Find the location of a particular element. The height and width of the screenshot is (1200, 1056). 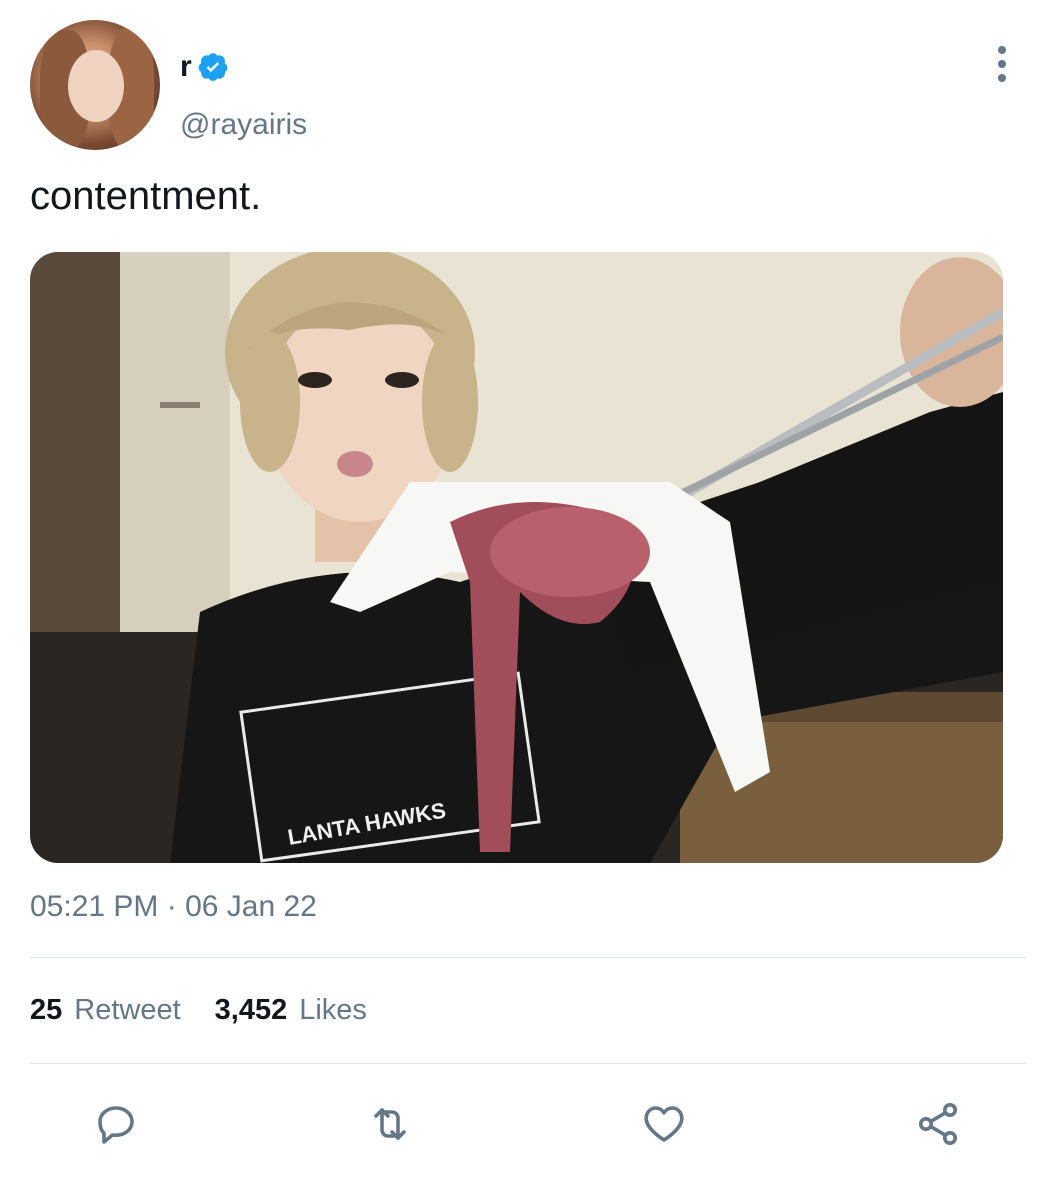

verified-badge-icon is located at coordinates (213, 67).